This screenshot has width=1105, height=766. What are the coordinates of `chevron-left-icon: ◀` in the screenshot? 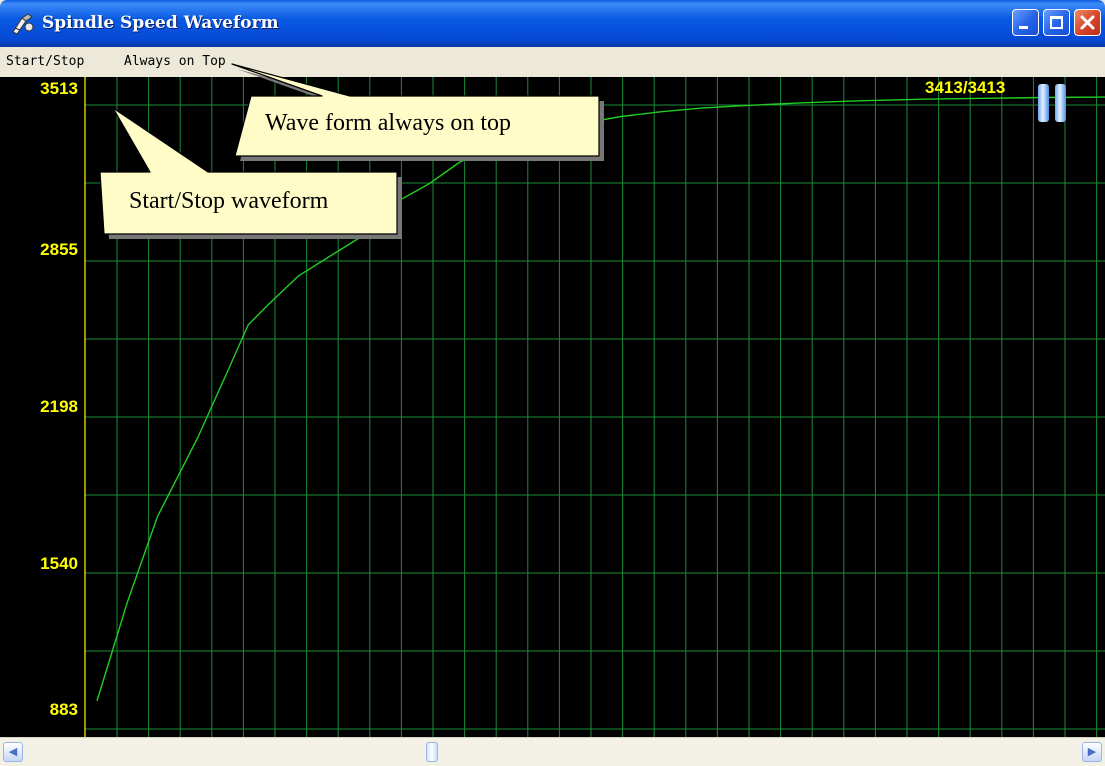 It's located at (13, 751).